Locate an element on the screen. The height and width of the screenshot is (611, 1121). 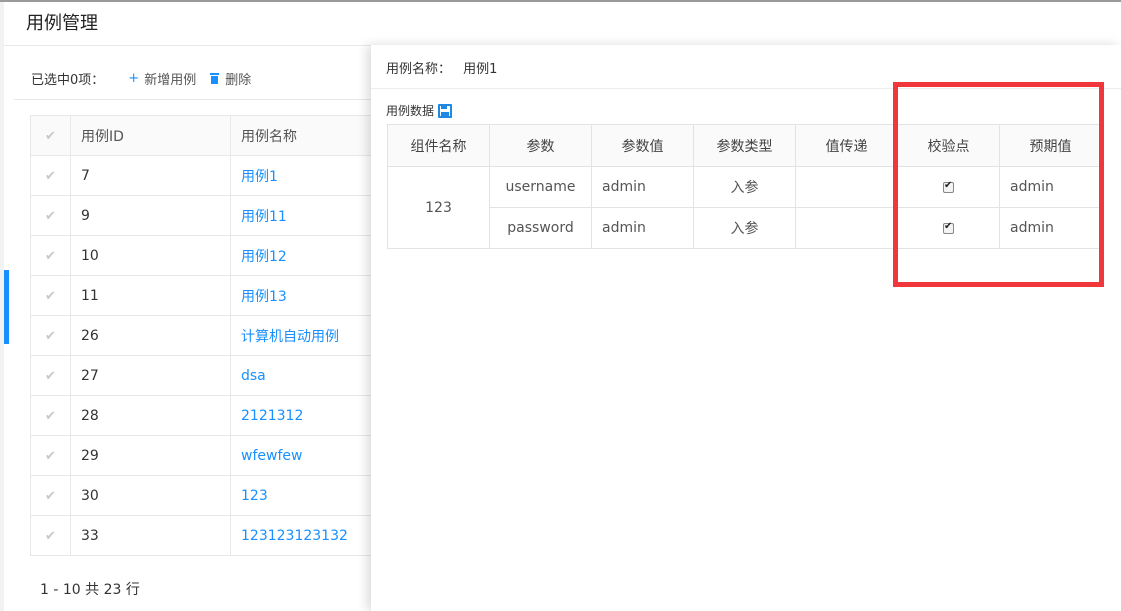
case-id: 27 is located at coordinates (150, 375).